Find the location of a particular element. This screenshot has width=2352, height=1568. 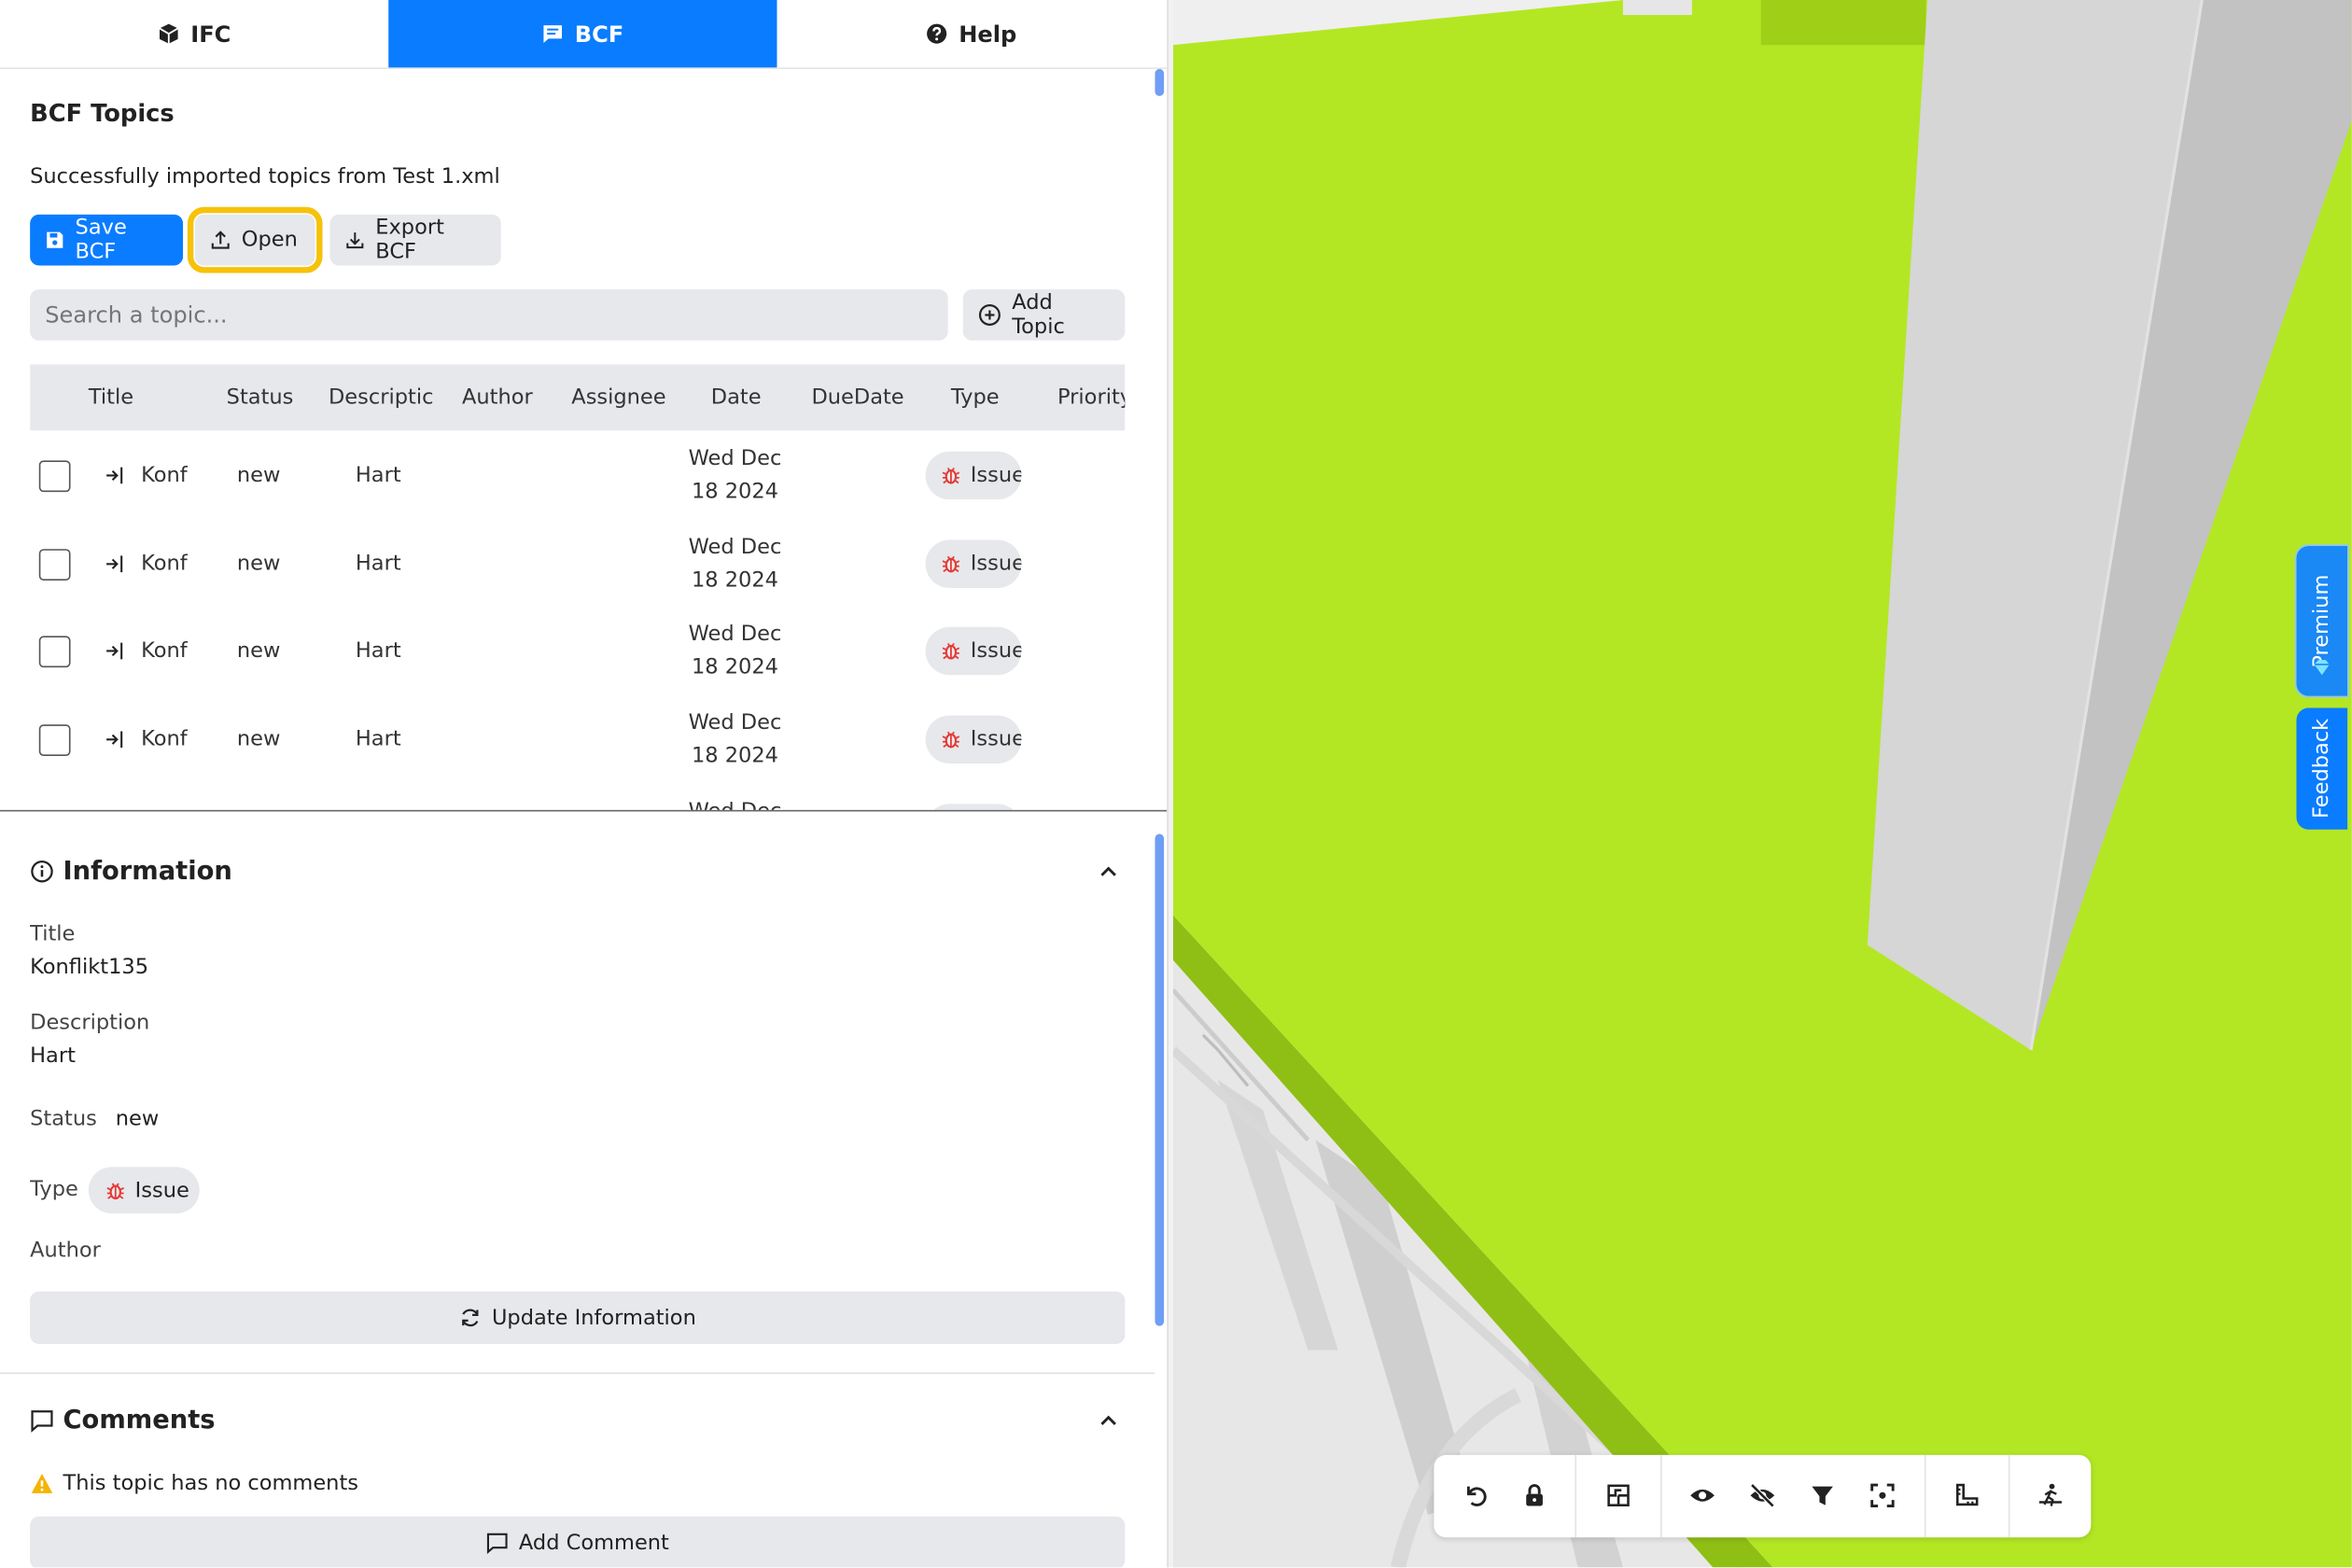

feedback-label: Feedback is located at coordinates (2321, 769).